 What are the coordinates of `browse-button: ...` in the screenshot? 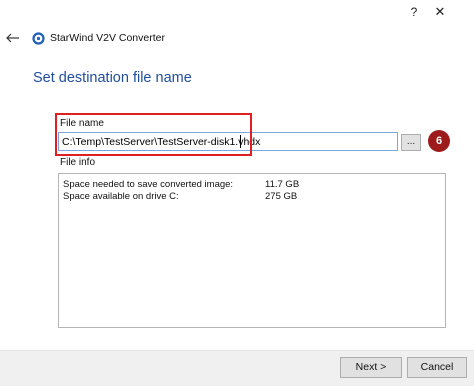 It's located at (411, 142).